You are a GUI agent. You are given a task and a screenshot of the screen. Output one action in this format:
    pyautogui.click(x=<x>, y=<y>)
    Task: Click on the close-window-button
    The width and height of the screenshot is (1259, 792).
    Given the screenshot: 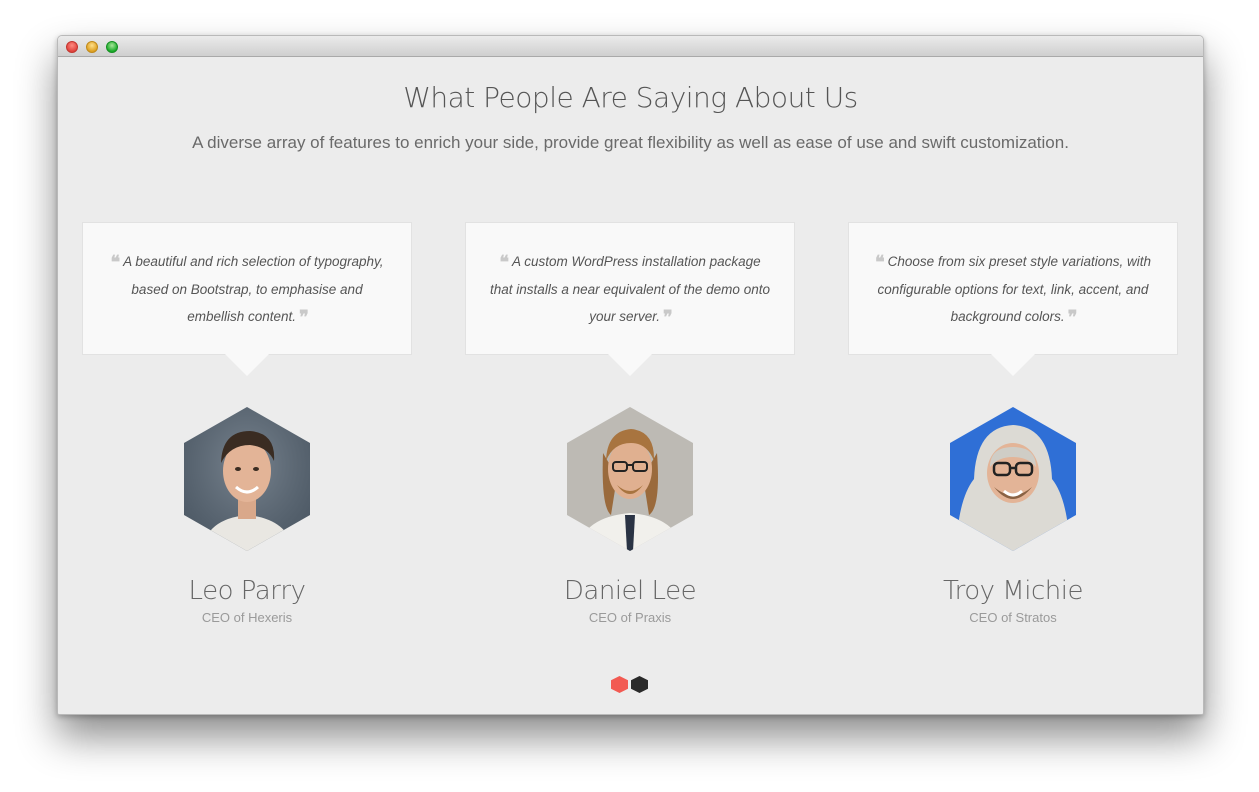 What is the action you would take?
    pyautogui.click(x=72, y=47)
    